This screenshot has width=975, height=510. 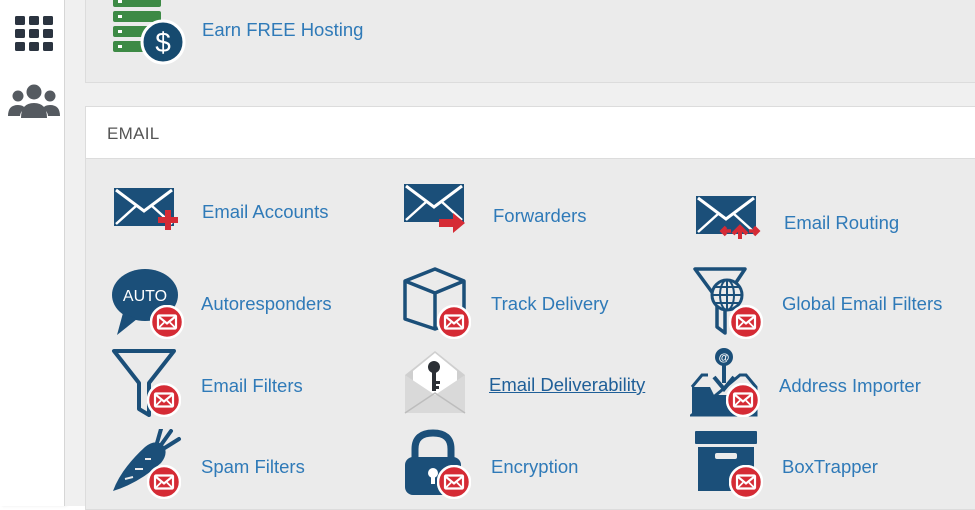 I want to click on boxtrapper-link: BoxTrapper, so click(x=823, y=464).